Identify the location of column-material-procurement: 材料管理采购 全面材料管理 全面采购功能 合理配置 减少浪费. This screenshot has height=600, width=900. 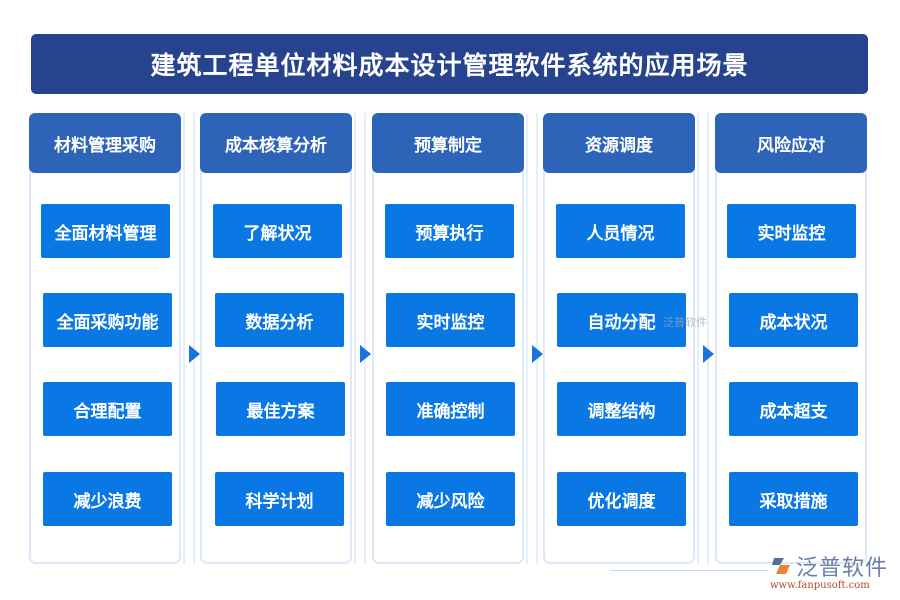
(105, 338).